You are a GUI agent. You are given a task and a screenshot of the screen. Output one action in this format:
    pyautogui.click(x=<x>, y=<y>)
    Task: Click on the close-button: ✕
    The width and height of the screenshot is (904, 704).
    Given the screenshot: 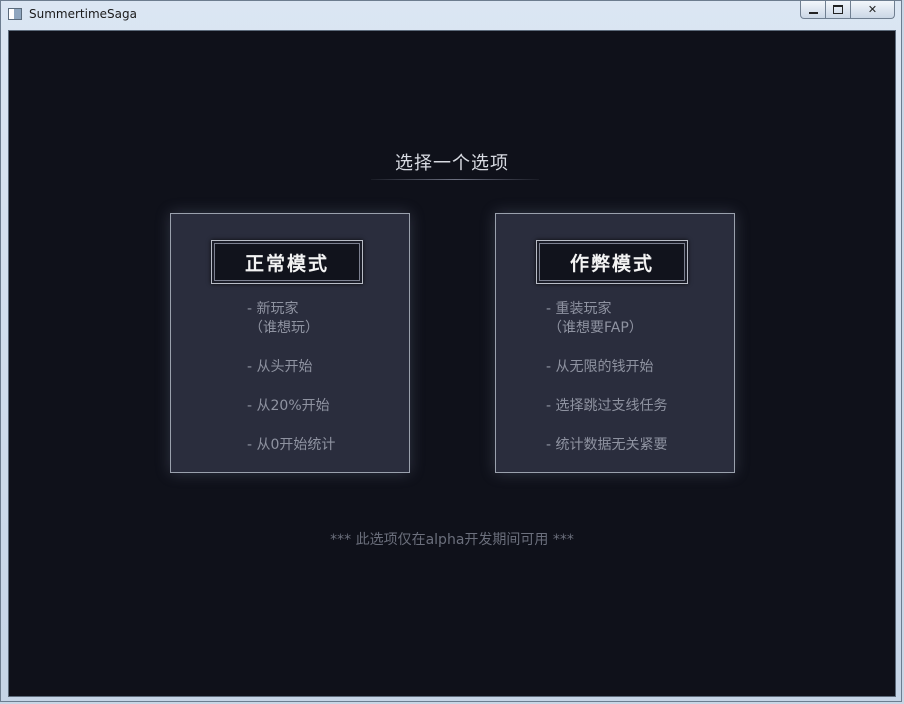 What is the action you would take?
    pyautogui.click(x=873, y=10)
    